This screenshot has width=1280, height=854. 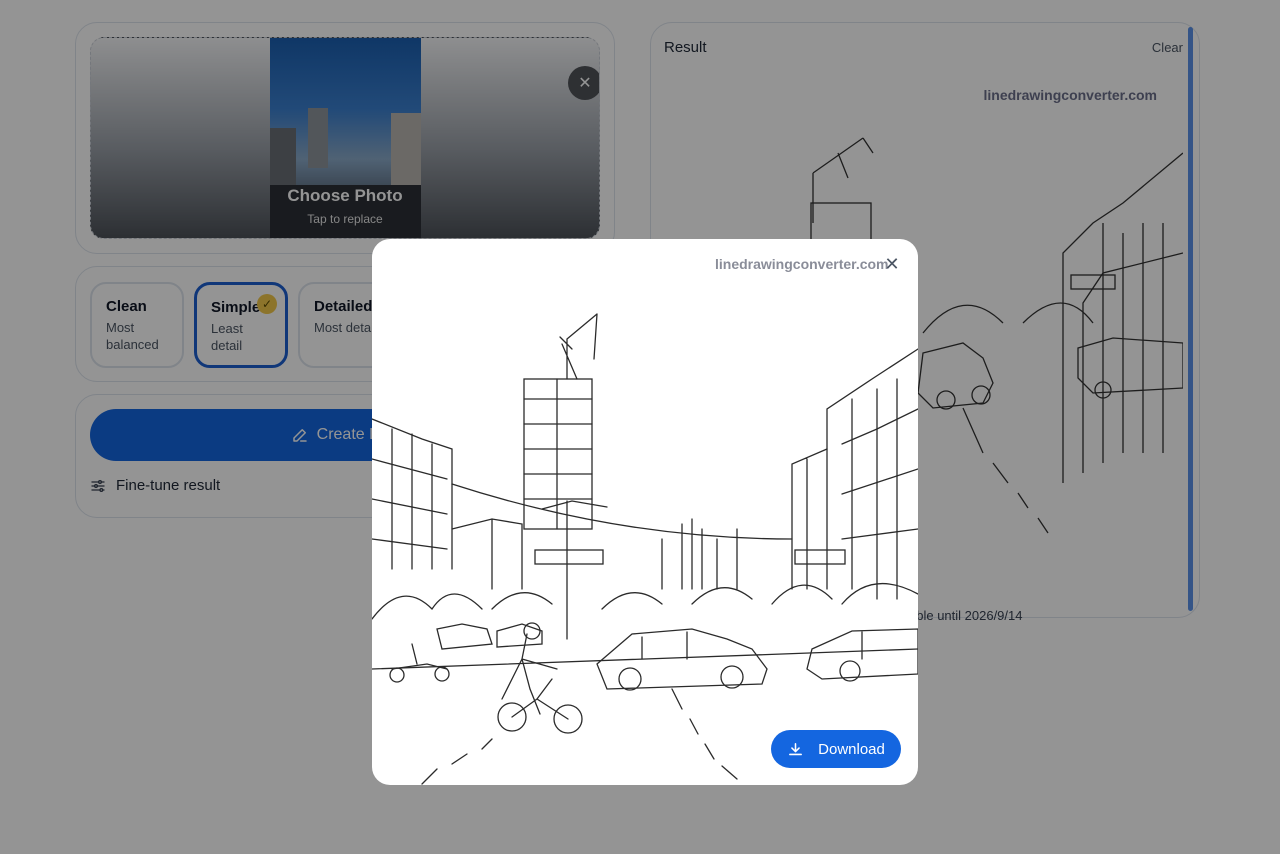 What do you see at coordinates (802, 264) in the screenshot?
I see `modal-watermark: linedrawingconverter.com` at bounding box center [802, 264].